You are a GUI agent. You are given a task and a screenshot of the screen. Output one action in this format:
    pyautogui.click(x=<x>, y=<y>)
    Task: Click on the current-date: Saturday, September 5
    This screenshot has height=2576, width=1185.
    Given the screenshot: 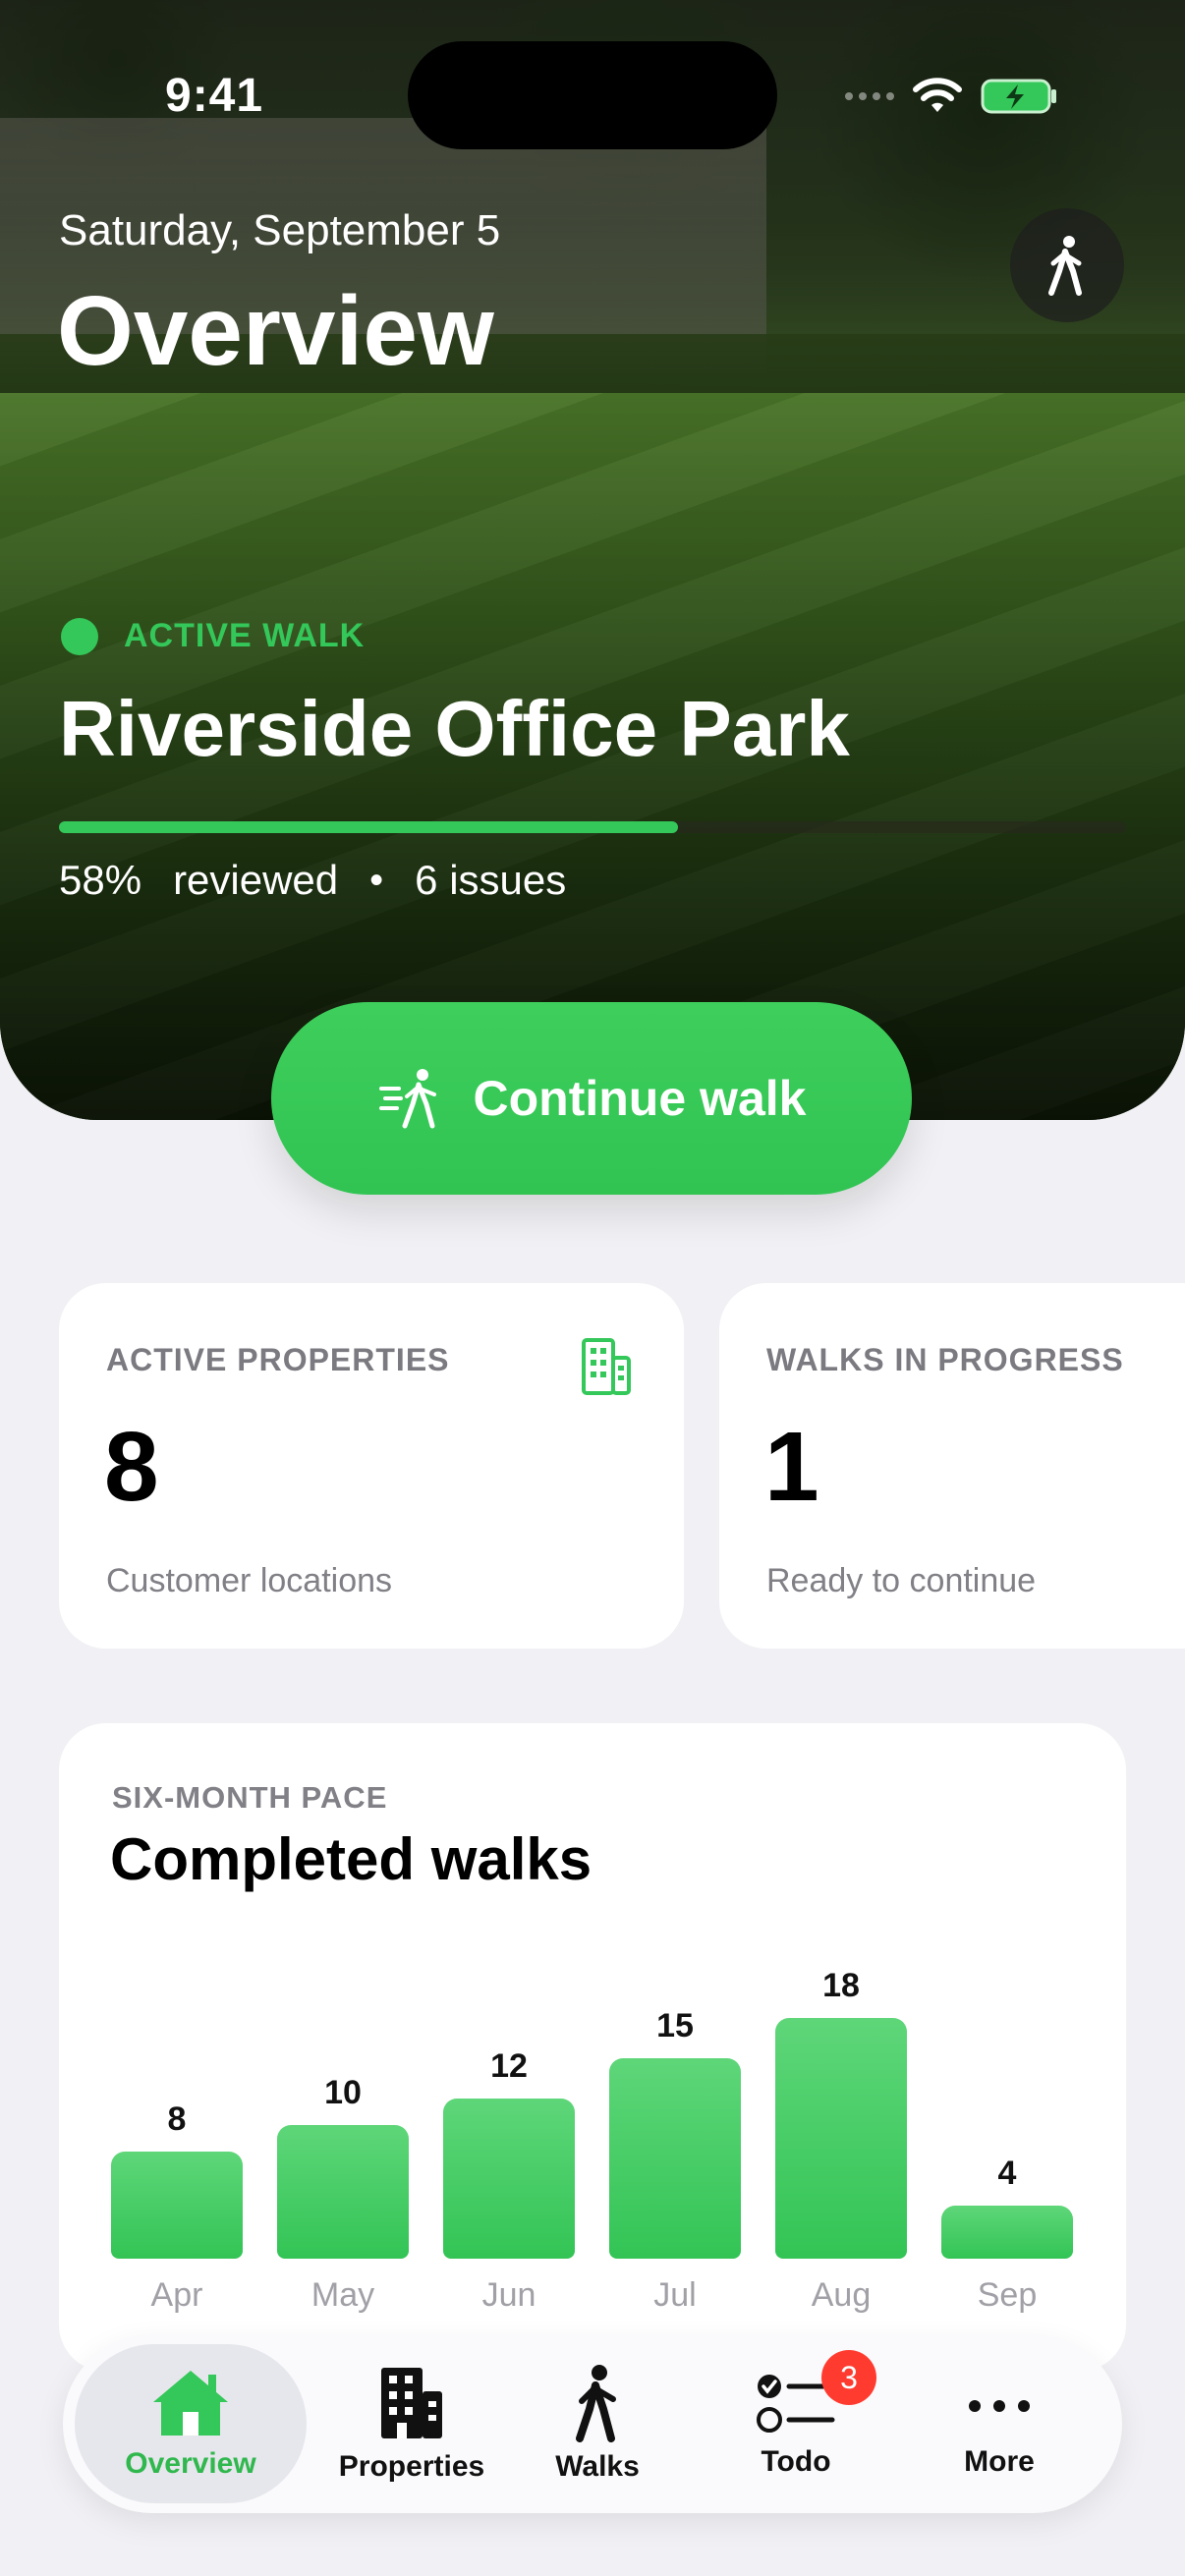 What is the action you would take?
    pyautogui.click(x=280, y=230)
    